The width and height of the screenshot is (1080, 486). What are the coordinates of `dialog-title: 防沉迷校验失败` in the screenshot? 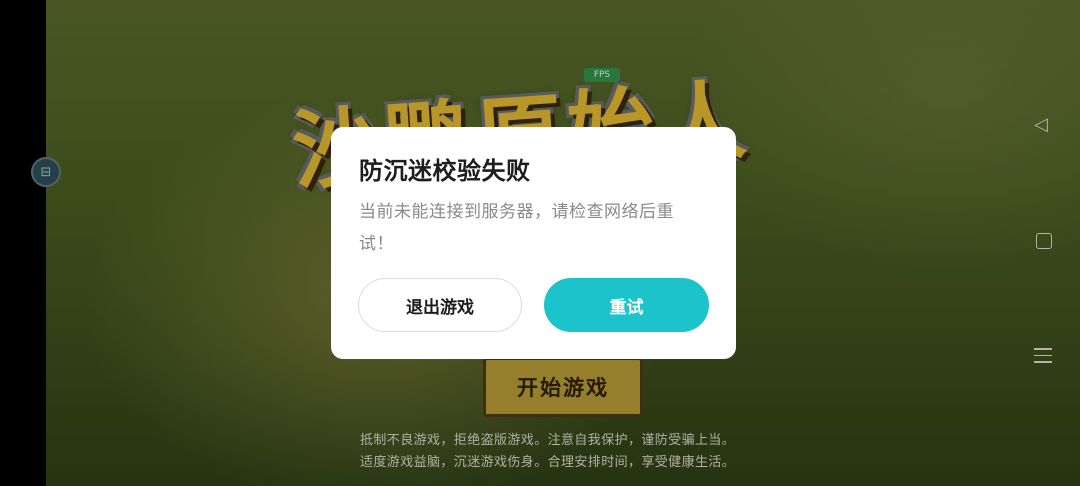 It's located at (445, 171).